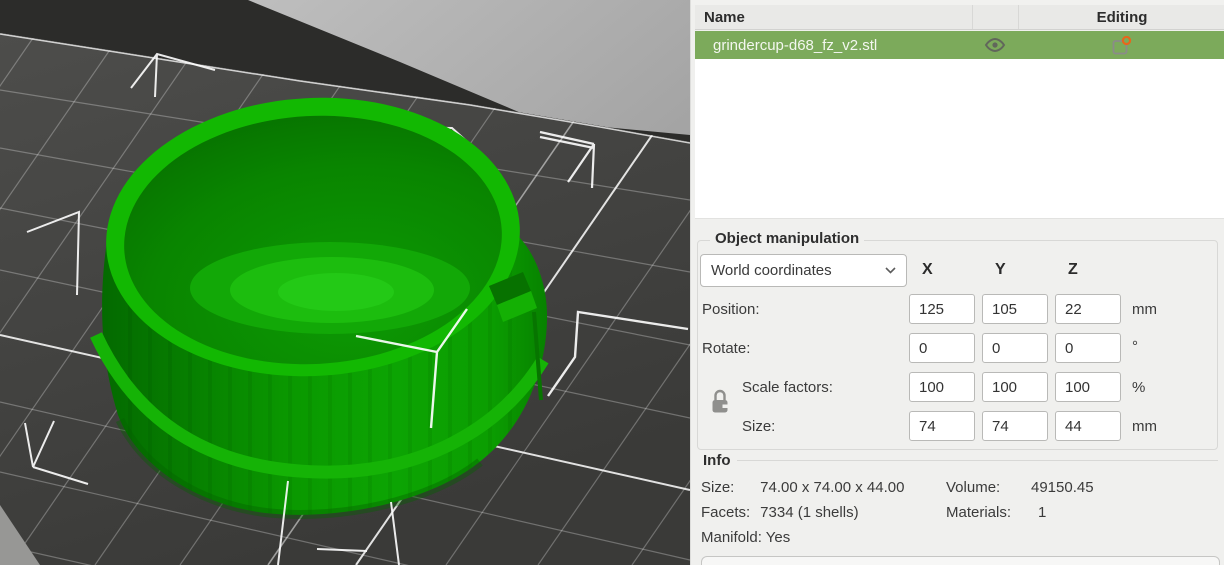  Describe the element at coordinates (759, 426) in the screenshot. I see `size-label: Size:` at that location.